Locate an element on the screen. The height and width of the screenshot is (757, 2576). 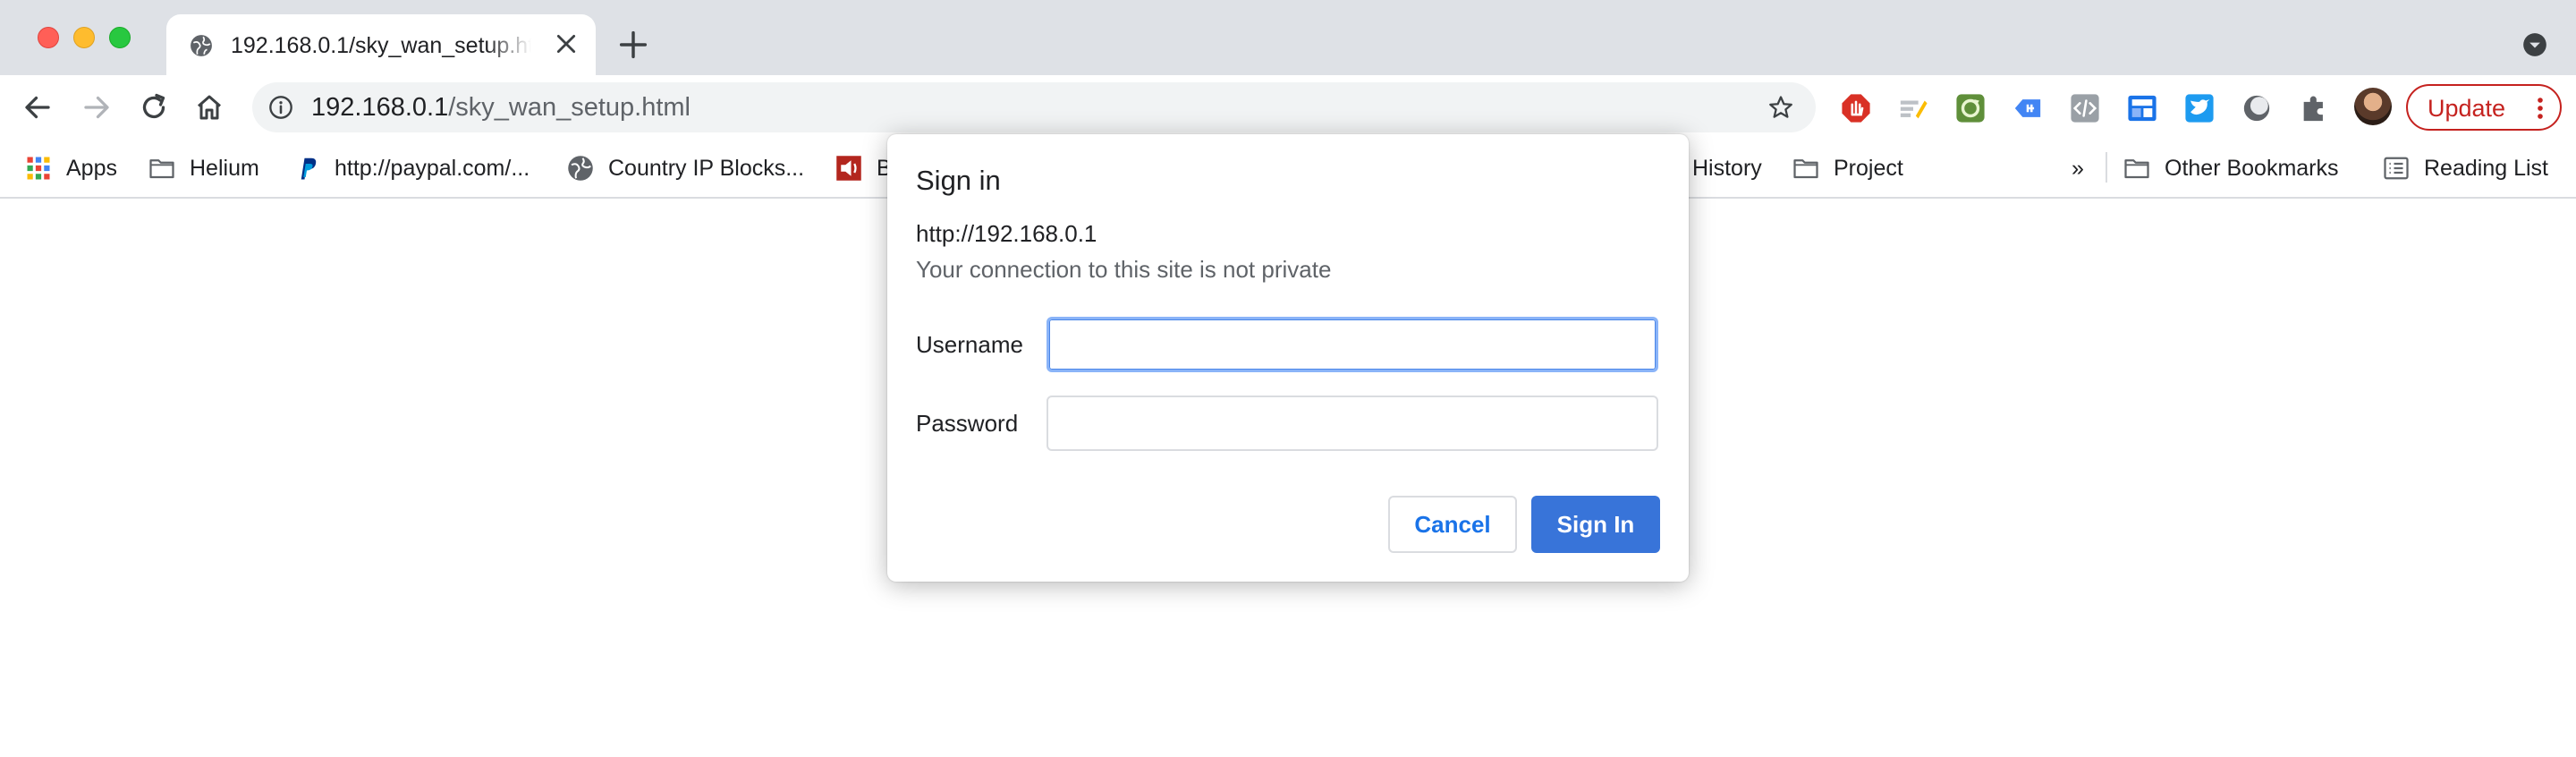
new-tab-icon is located at coordinates (633, 44).